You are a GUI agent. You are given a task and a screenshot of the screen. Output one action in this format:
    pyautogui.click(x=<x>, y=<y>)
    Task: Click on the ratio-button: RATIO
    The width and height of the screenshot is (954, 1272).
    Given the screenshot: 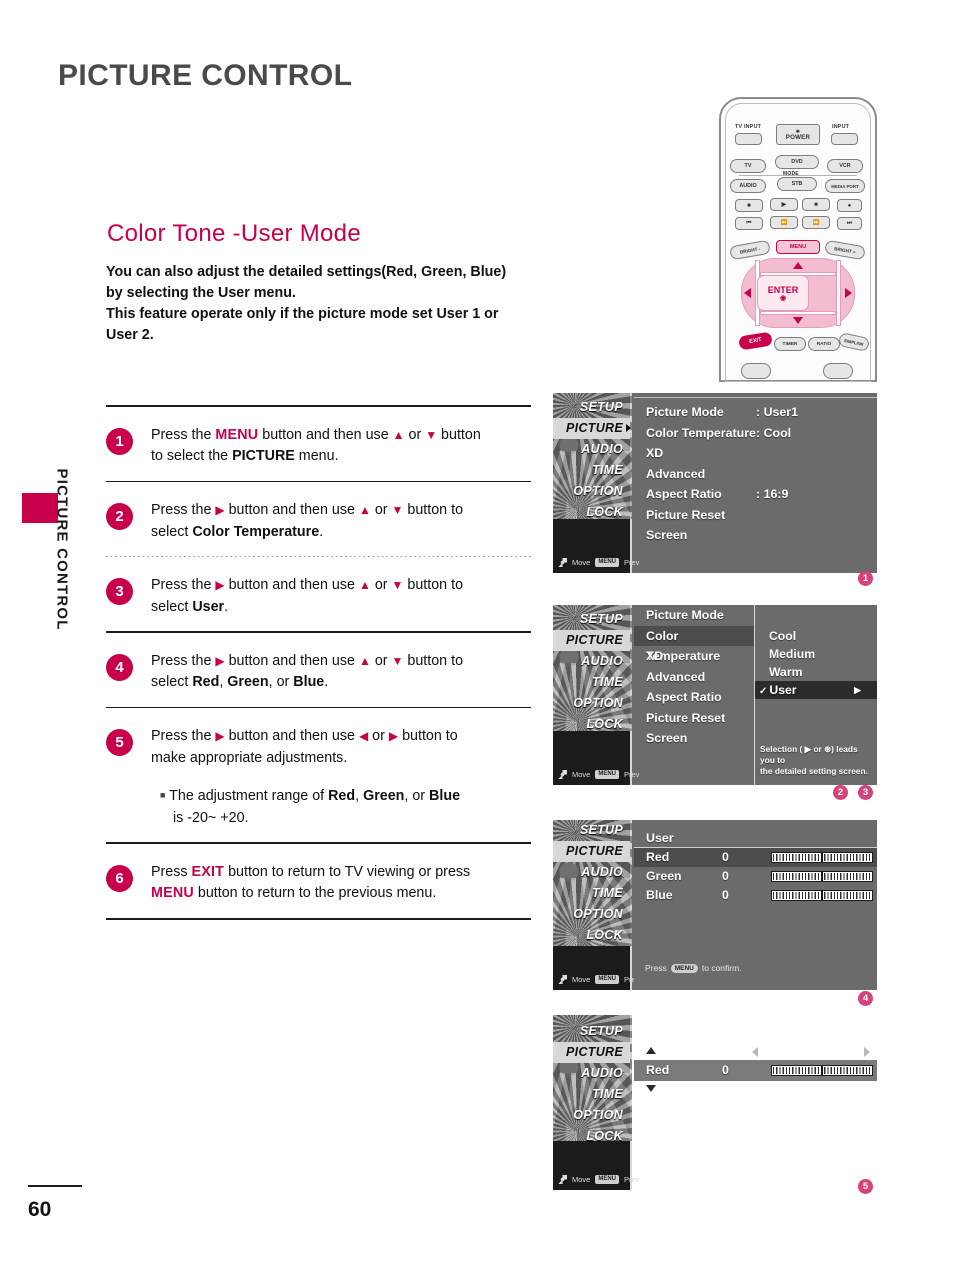 What is the action you would take?
    pyautogui.click(x=824, y=344)
    